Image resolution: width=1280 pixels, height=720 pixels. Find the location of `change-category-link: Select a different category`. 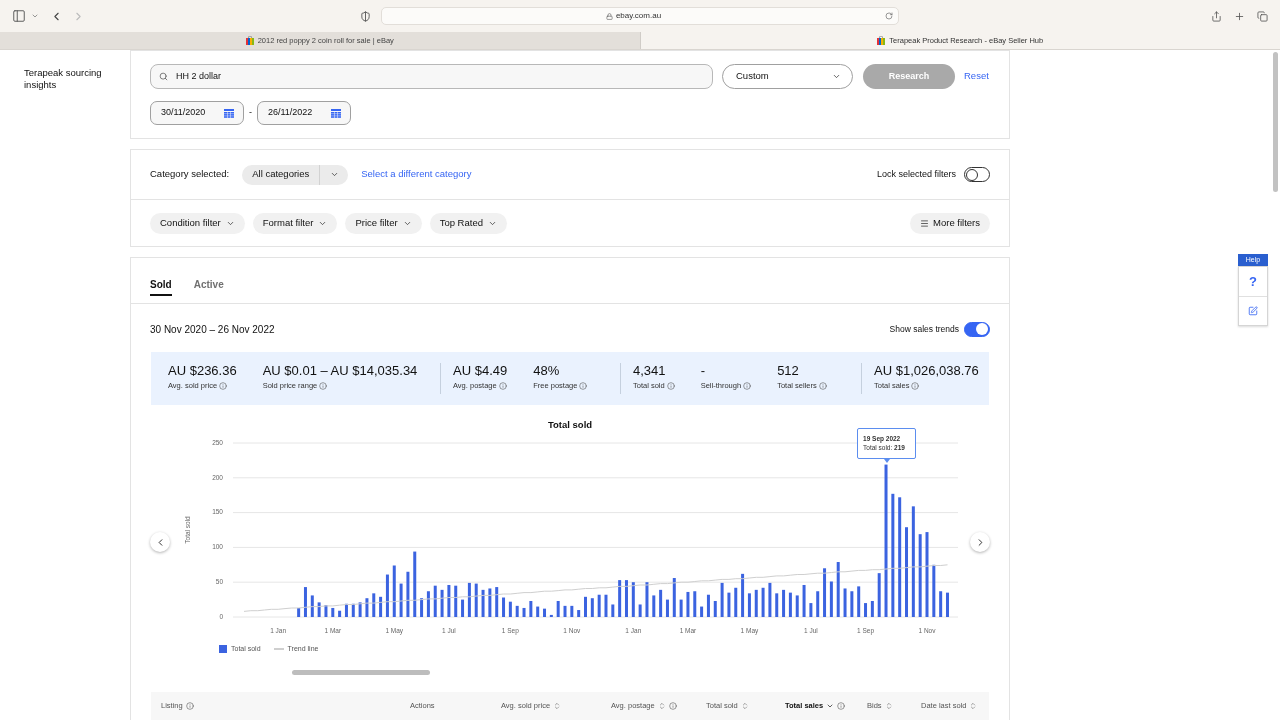

change-category-link: Select a different category is located at coordinates (416, 174).